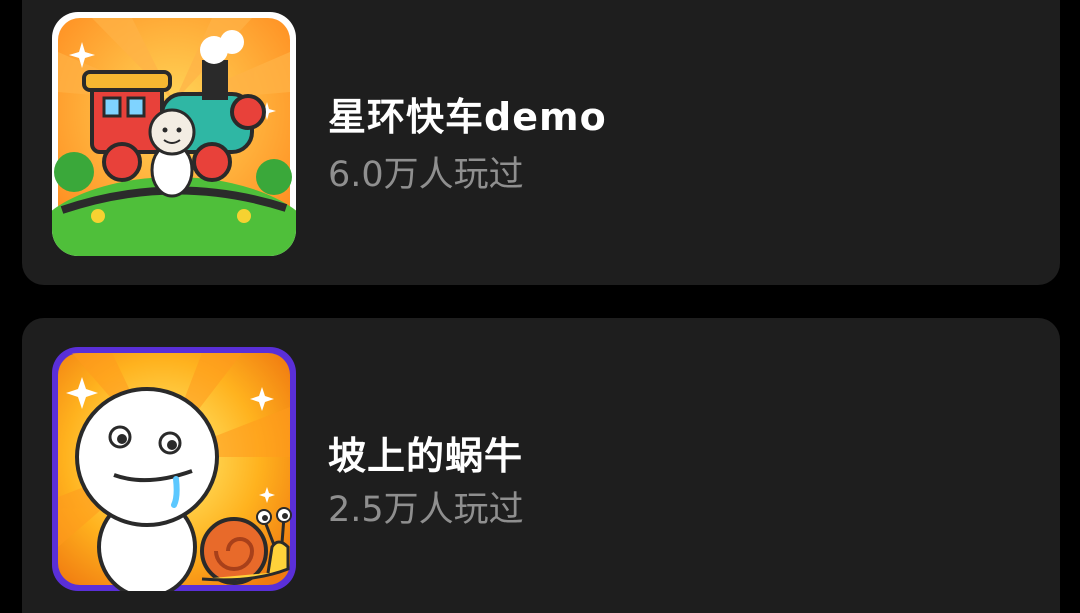 Image resolution: width=1080 pixels, height=613 pixels. Describe the element at coordinates (426, 510) in the screenshot. I see `play-count: 2.5万人玩过` at that location.